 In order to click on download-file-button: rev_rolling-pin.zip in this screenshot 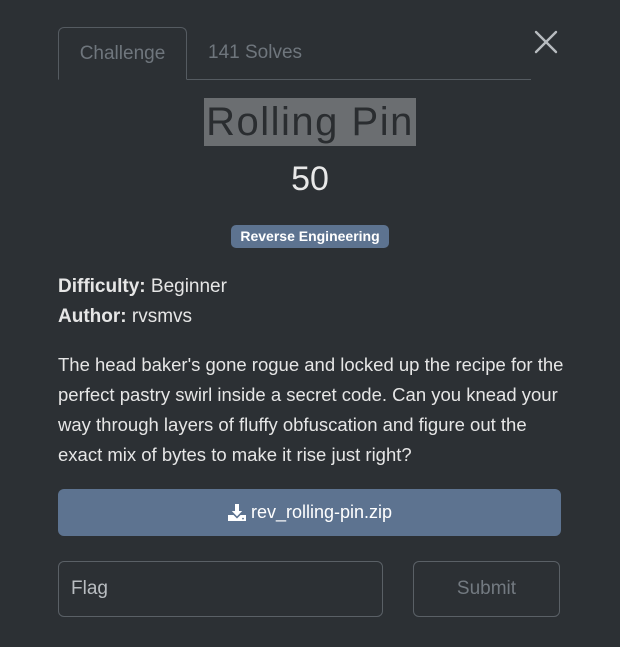, I will do `click(309, 512)`.